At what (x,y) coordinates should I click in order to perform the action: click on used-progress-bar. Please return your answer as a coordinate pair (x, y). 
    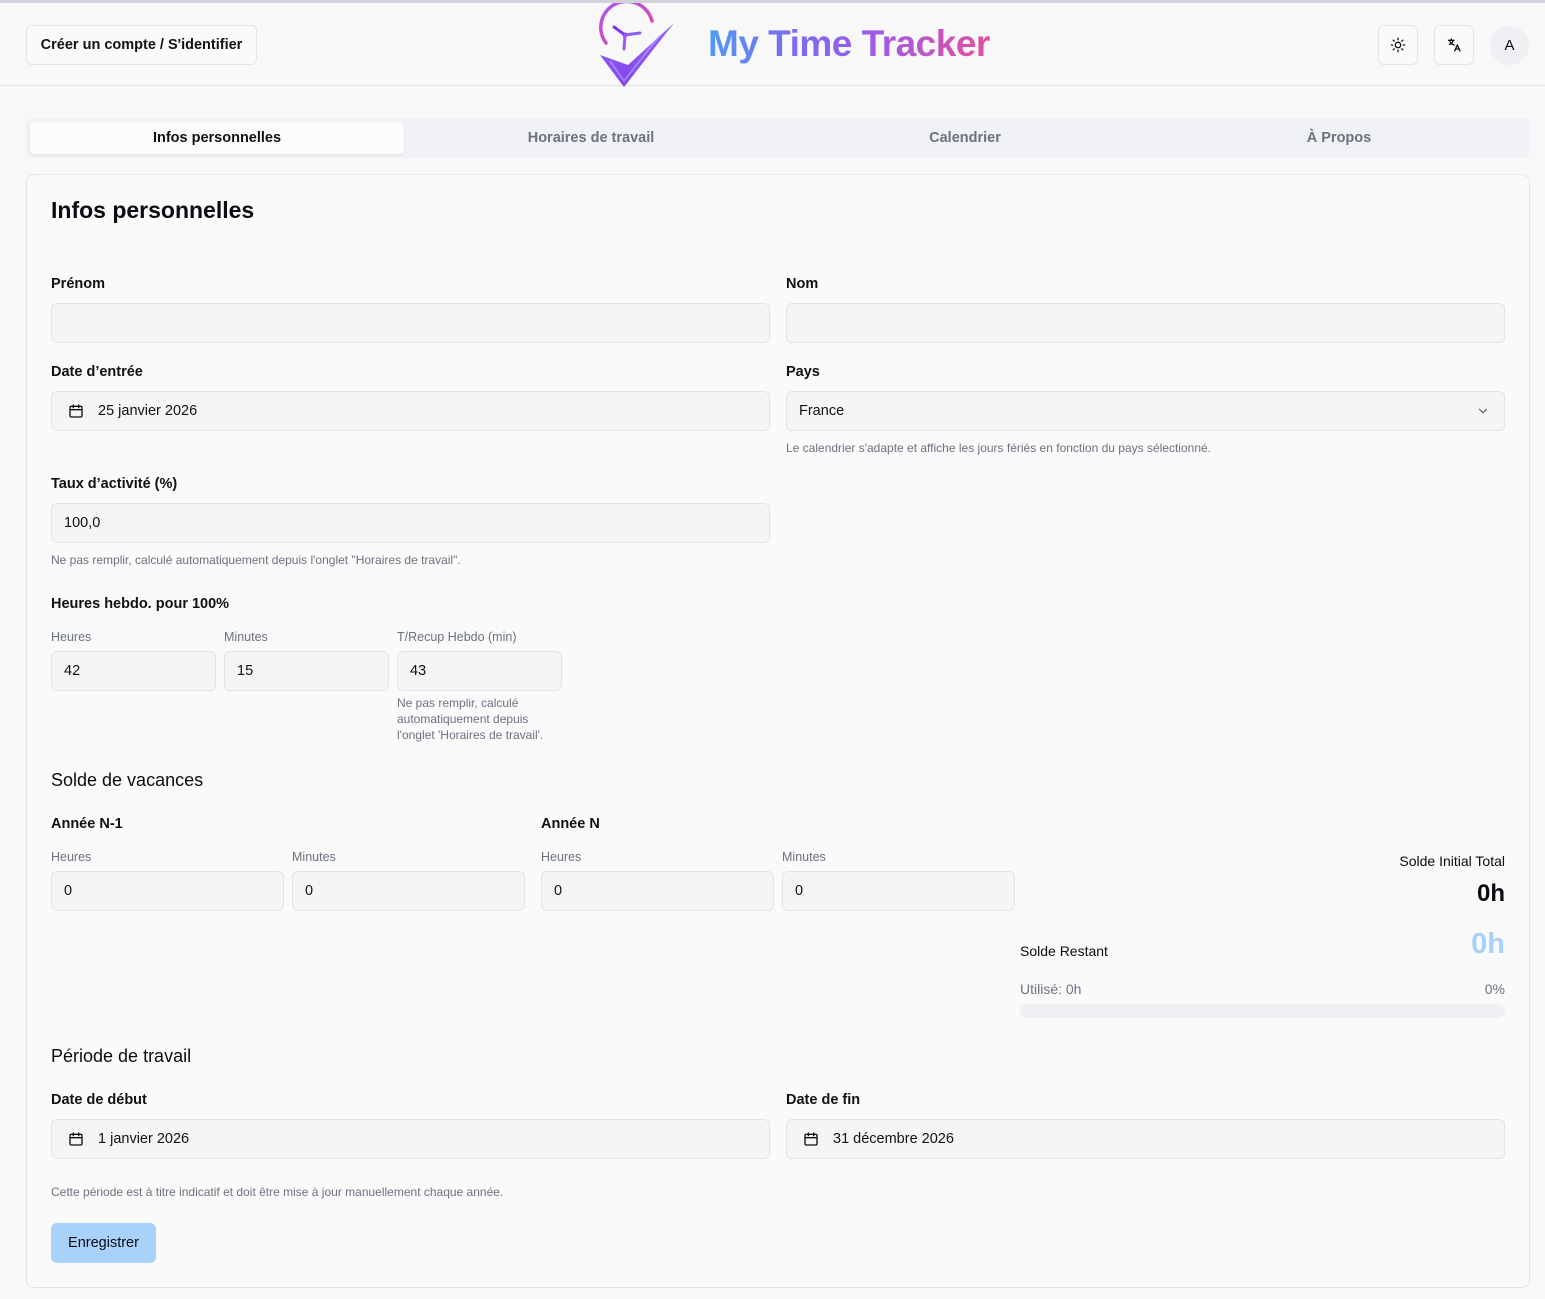
    Looking at the image, I should click on (1262, 1011).